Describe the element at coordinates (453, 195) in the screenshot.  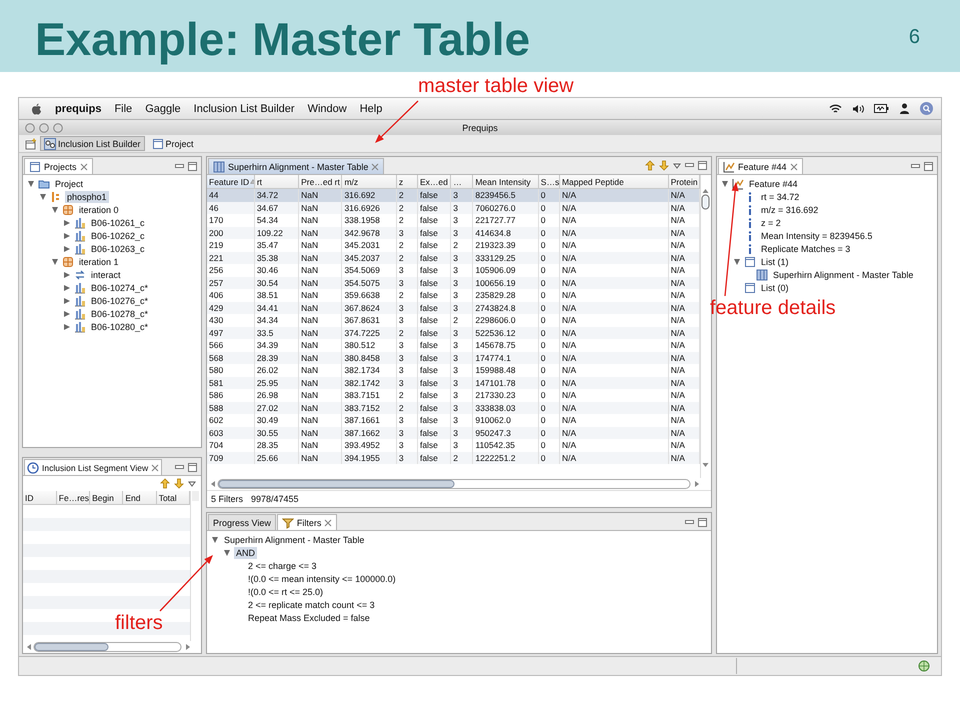
I see `table-row: 44 34.72 NaN 316.692 2 false 3 8239456.5 0 N/A N/A` at that location.